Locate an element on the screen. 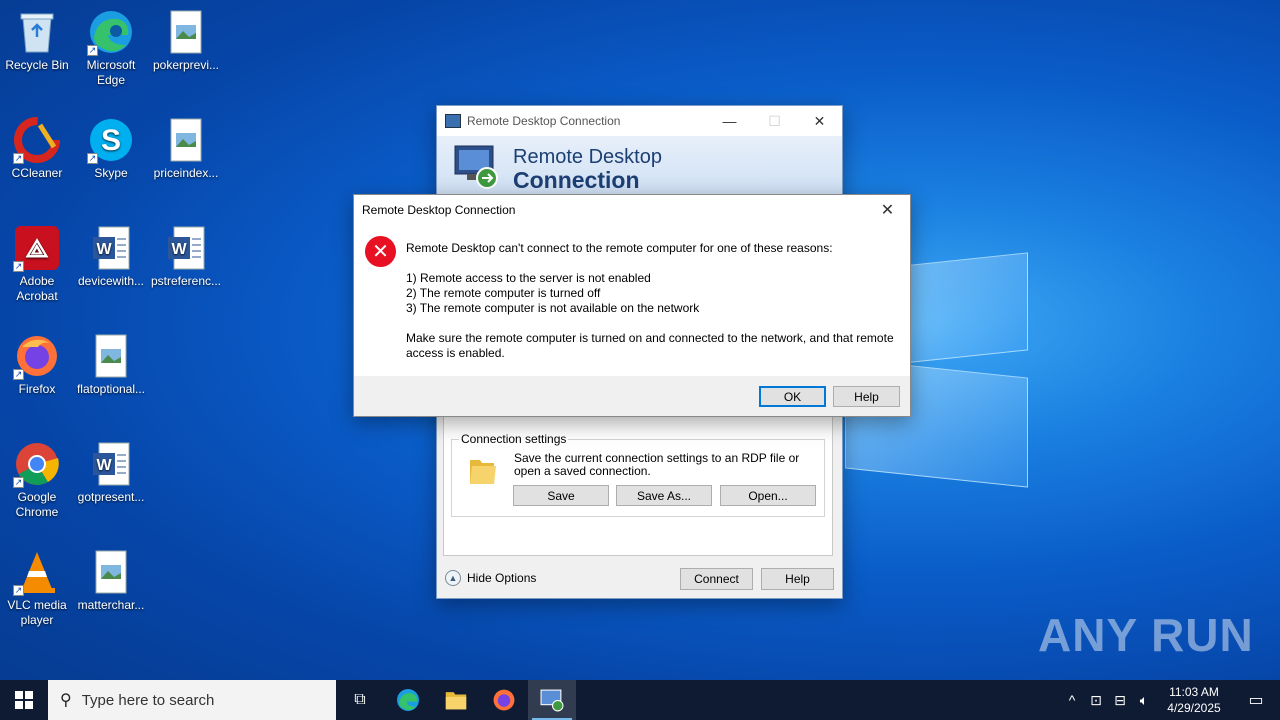  vlc-icon: ↗ is located at coordinates (37, 572).